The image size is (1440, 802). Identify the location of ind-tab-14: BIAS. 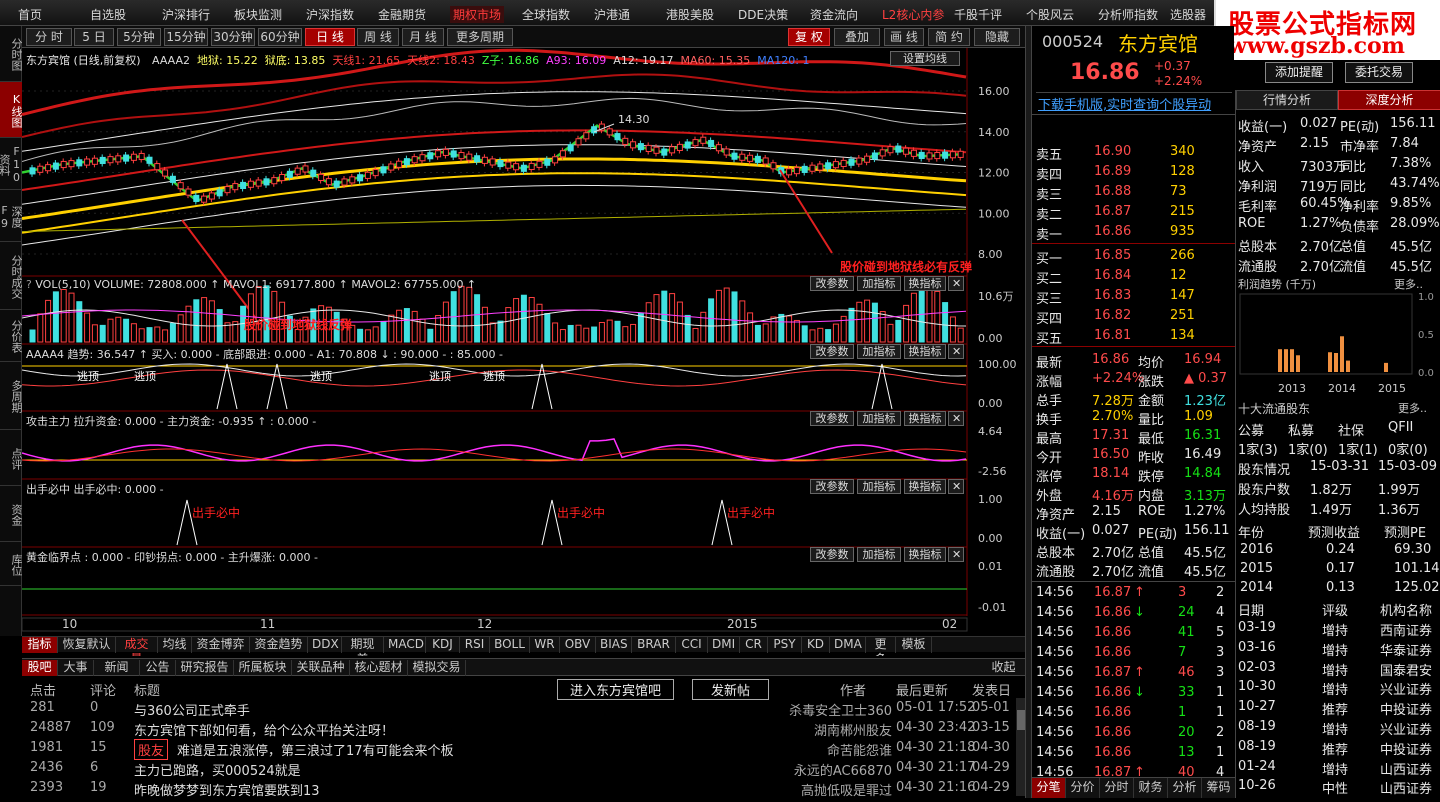
(614, 645).